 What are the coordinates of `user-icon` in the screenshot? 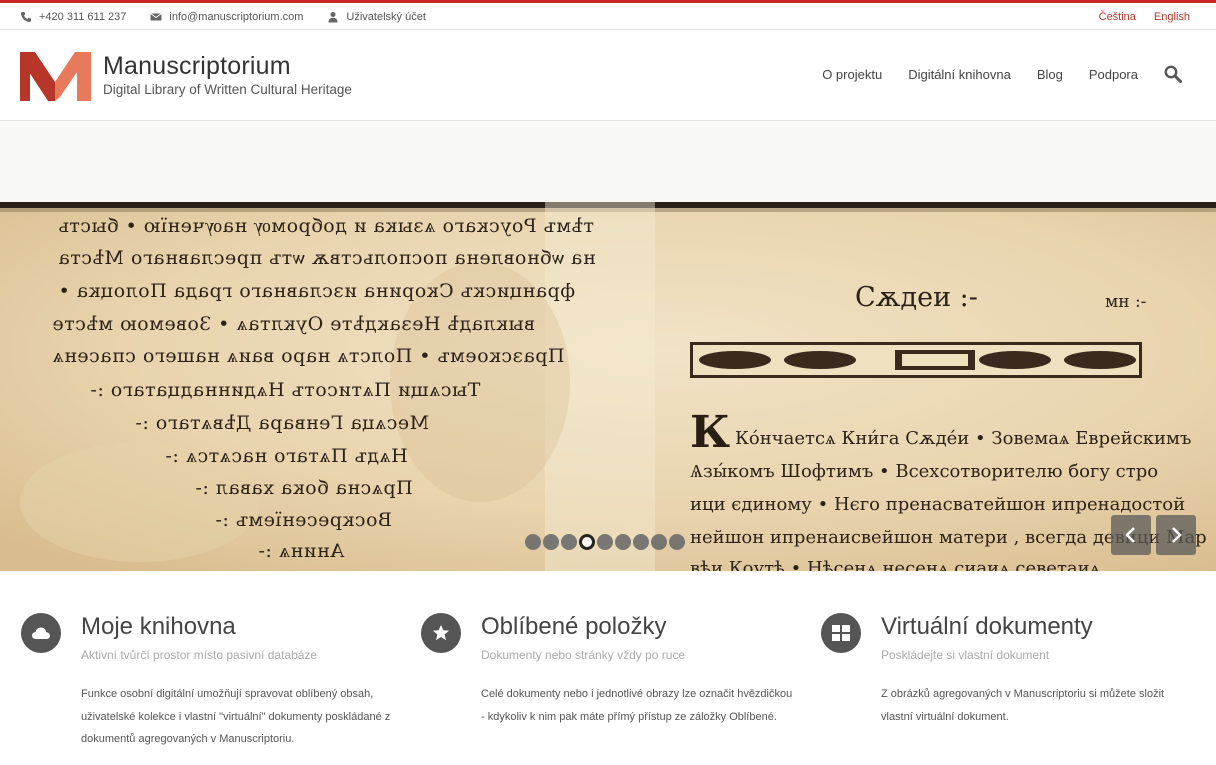 It's located at (333, 17).